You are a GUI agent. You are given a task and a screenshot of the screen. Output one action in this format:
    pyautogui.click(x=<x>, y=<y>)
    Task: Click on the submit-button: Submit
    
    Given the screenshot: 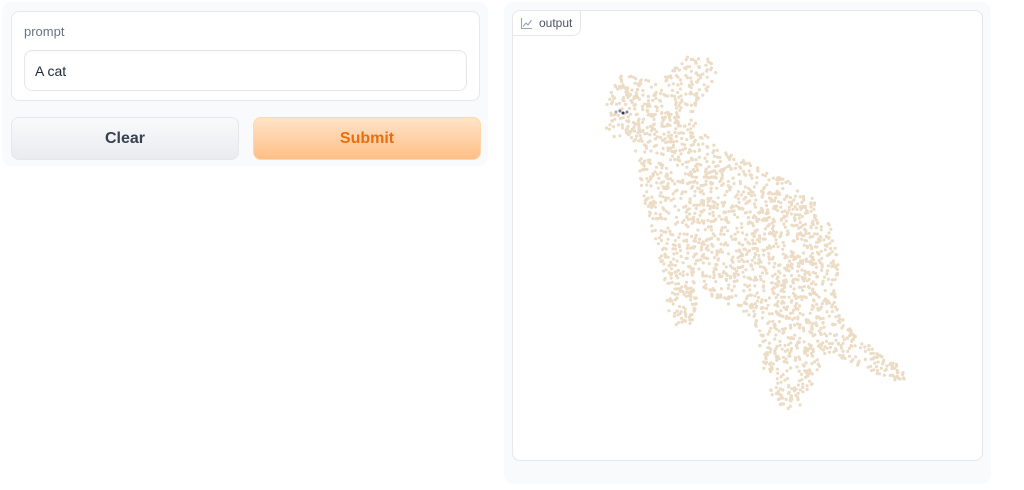 What is the action you would take?
    pyautogui.click(x=367, y=138)
    